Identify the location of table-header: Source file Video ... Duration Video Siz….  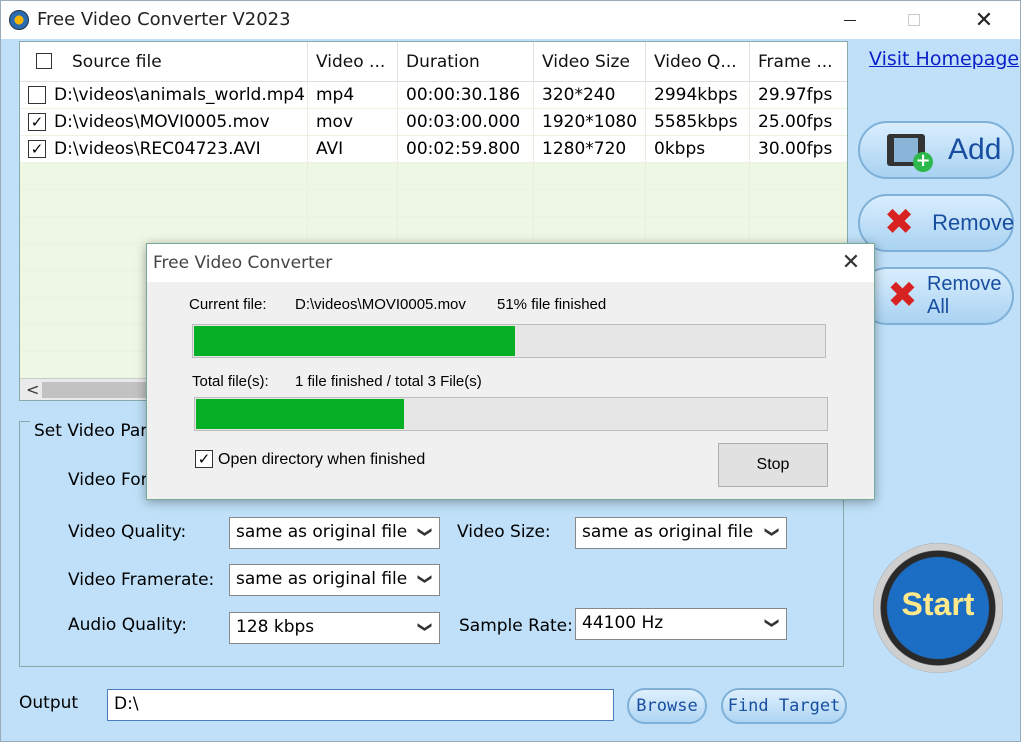
(433, 62).